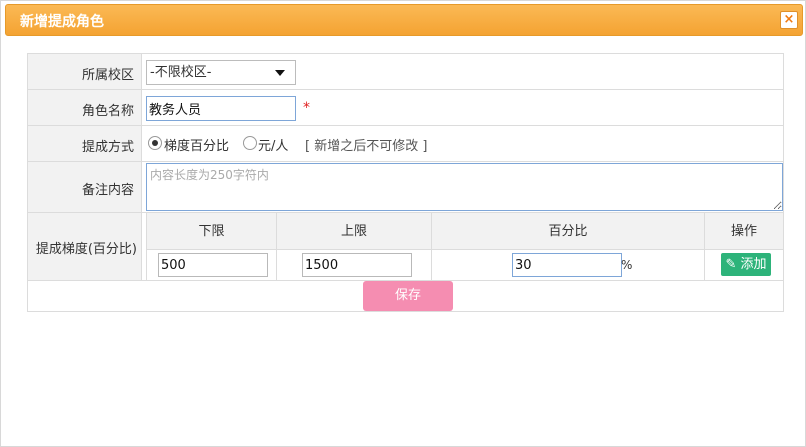  Describe the element at coordinates (357, 265) in the screenshot. I see `upper-input` at that location.